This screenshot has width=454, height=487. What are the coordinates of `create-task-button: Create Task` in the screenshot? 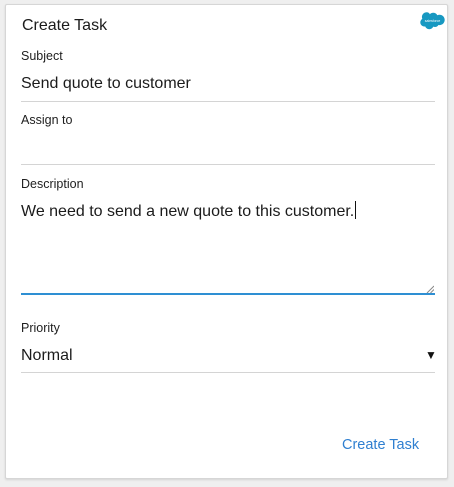 It's located at (380, 445).